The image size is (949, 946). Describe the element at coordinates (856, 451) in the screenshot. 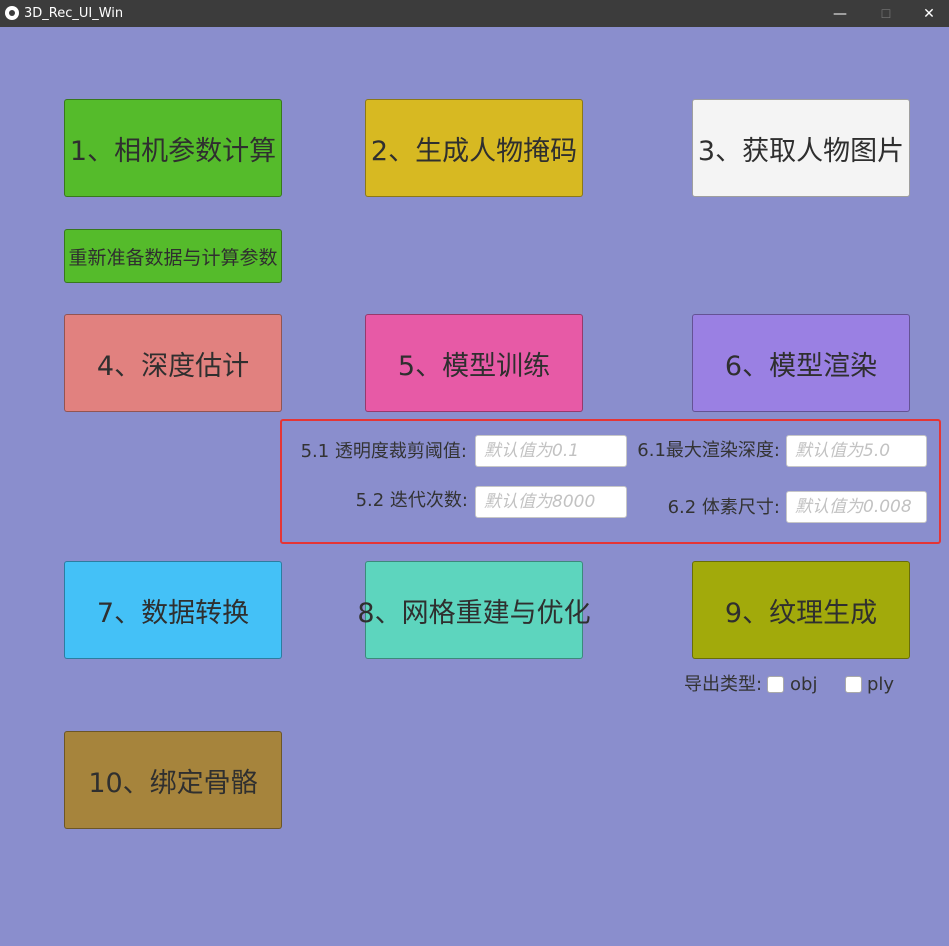

I see `max-render-depth-input` at that location.